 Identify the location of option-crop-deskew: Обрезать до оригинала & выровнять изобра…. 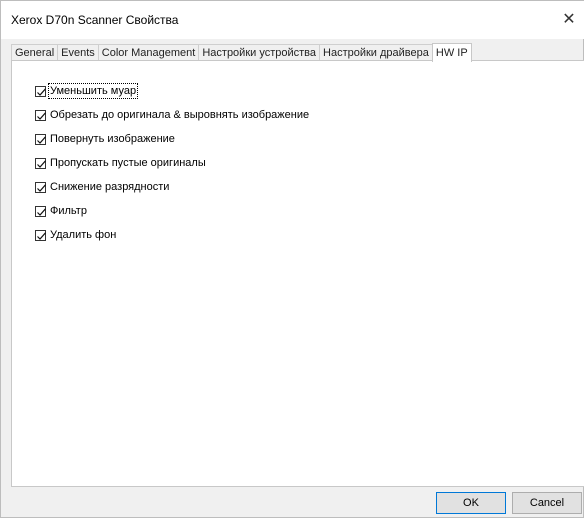
(172, 115).